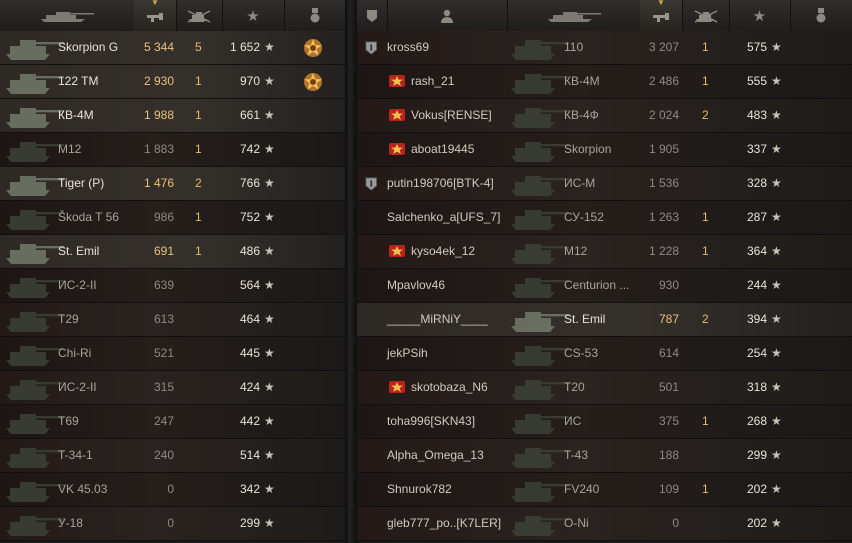 This screenshot has width=852, height=543. I want to click on clan-emblem-icon, so click(397, 81).